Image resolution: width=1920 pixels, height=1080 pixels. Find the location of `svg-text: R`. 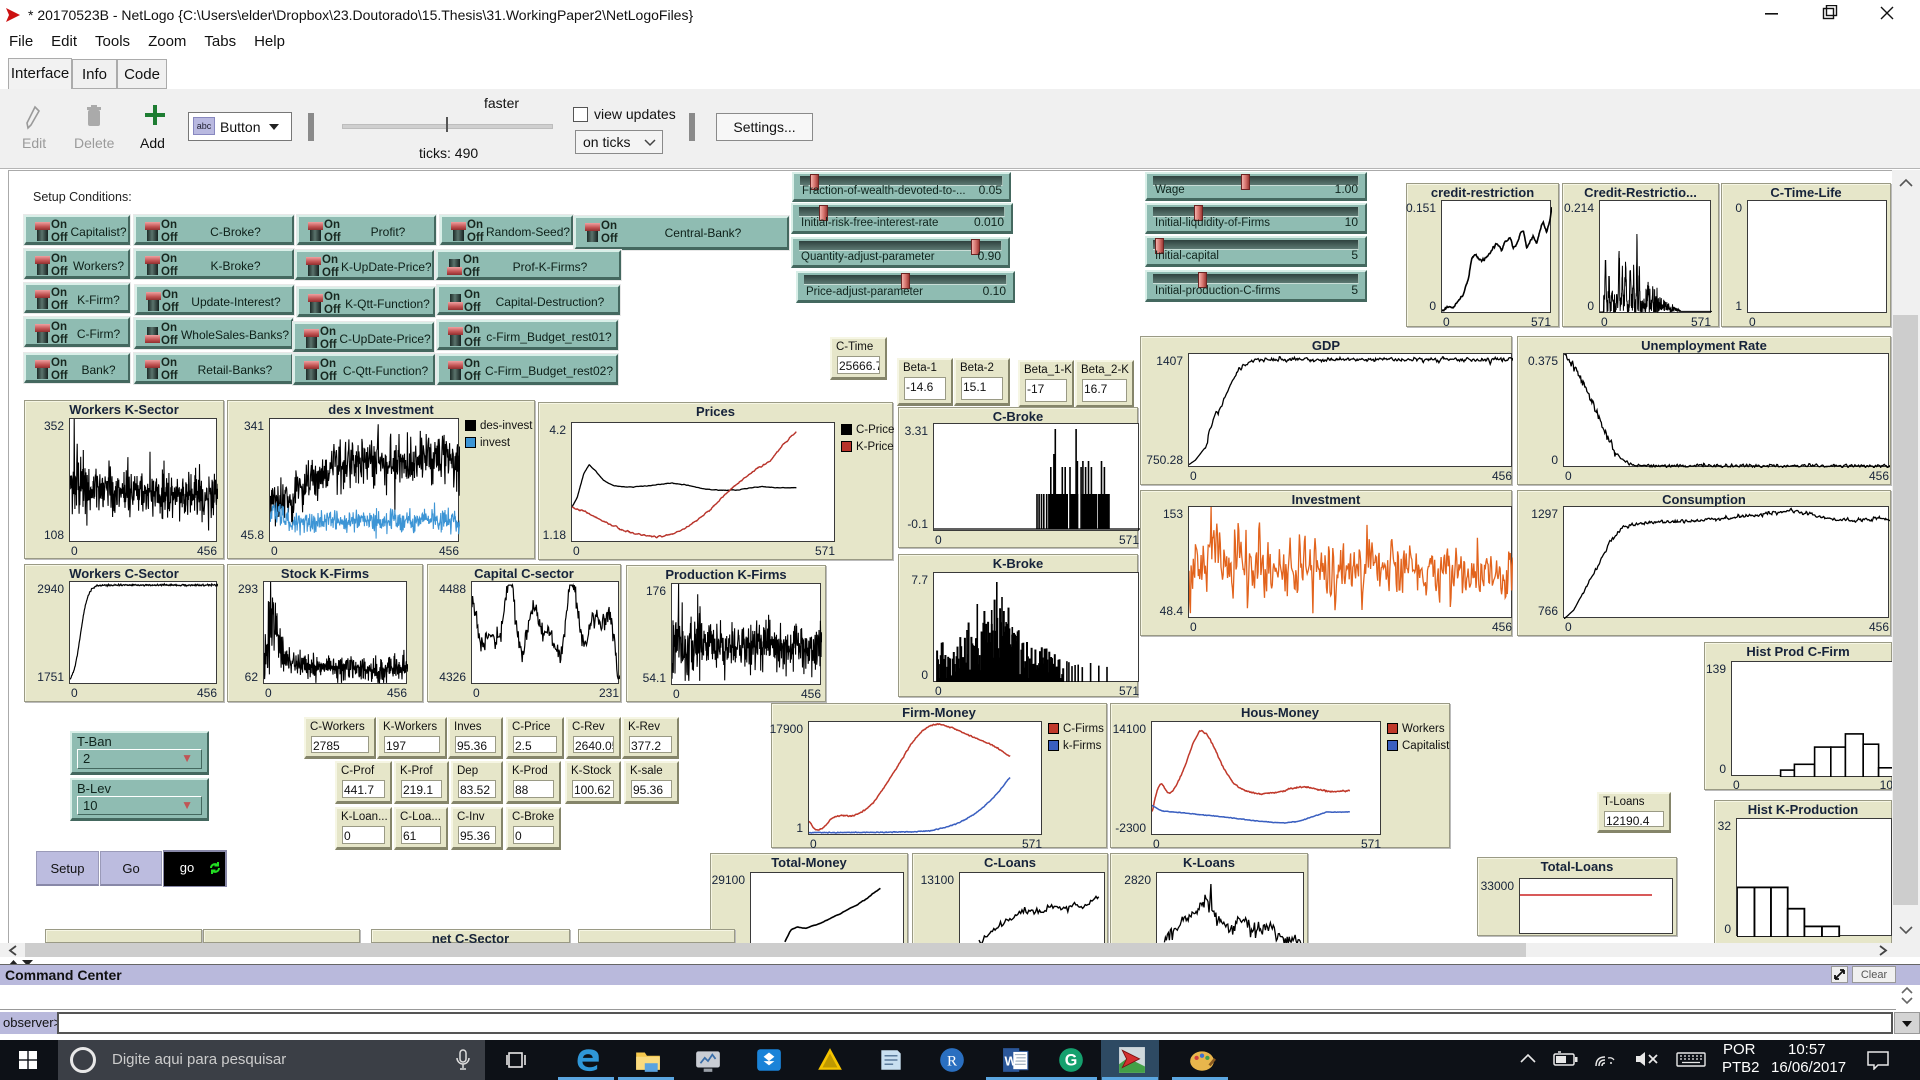

svg-text: R is located at coordinates (952, 1061).